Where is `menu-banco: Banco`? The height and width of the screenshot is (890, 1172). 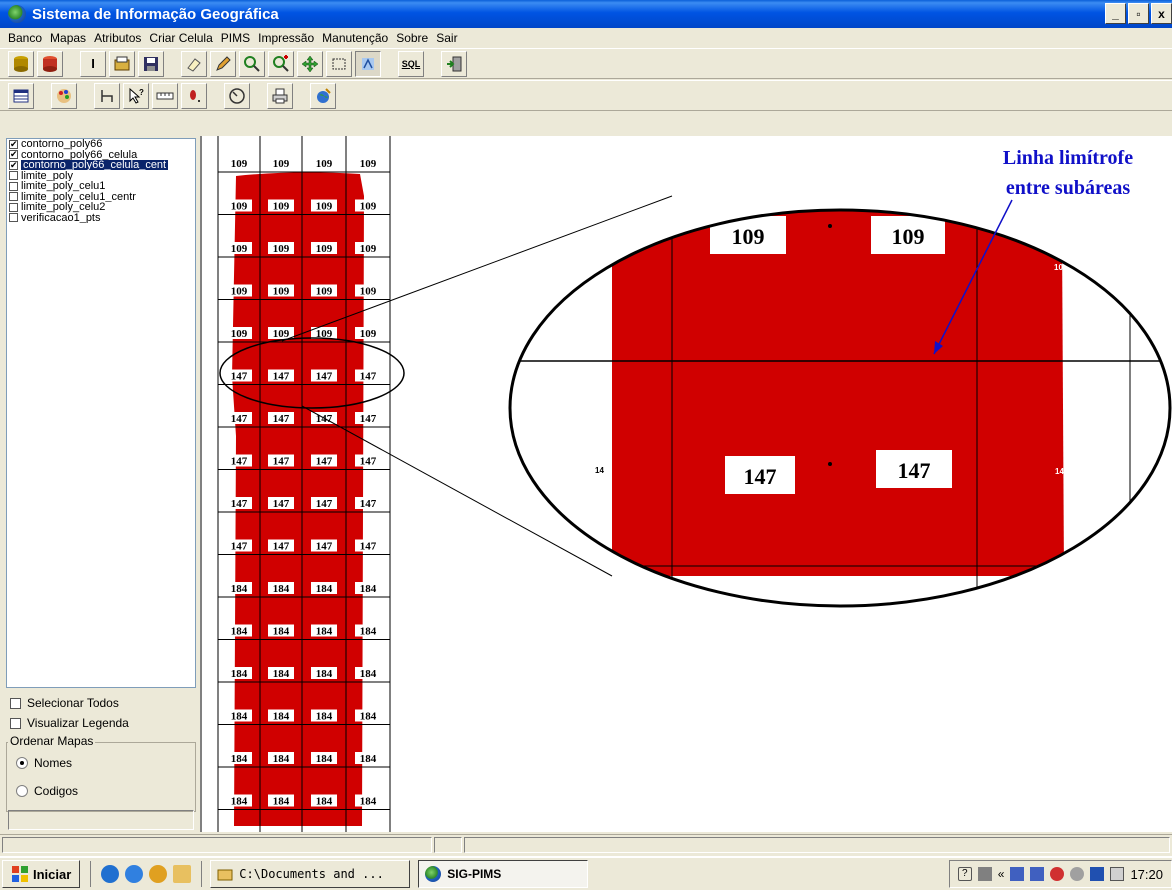
menu-banco: Banco is located at coordinates (25, 38).